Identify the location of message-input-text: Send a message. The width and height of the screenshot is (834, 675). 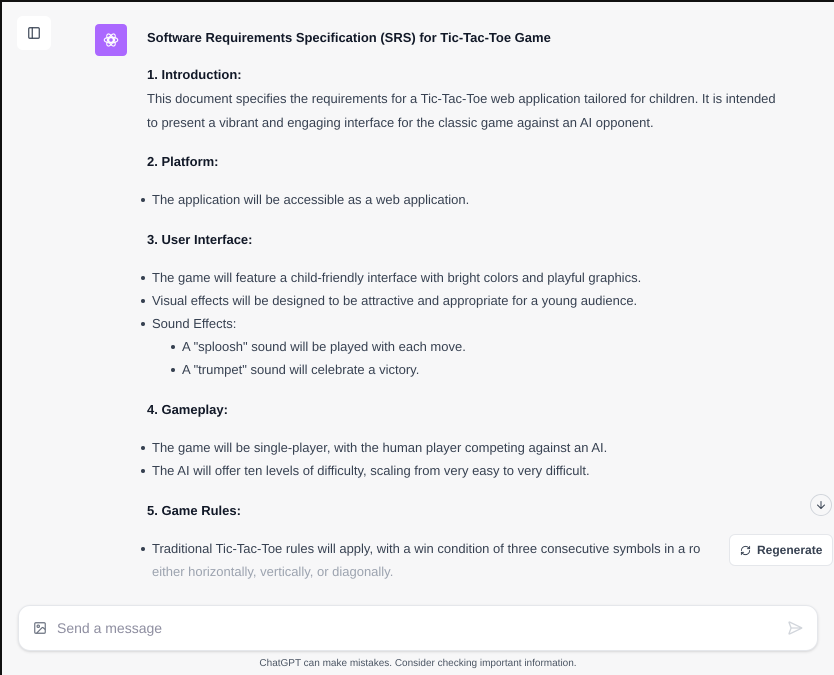
(417, 628).